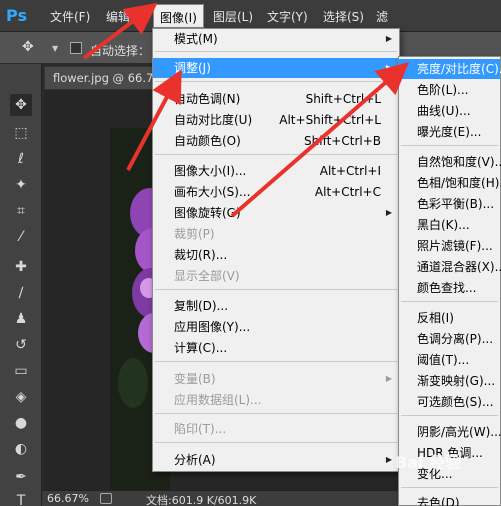 This screenshot has width=501, height=506. I want to click on menu-item-image-rotation: 图像旋转(G) ▶, so click(276, 213).